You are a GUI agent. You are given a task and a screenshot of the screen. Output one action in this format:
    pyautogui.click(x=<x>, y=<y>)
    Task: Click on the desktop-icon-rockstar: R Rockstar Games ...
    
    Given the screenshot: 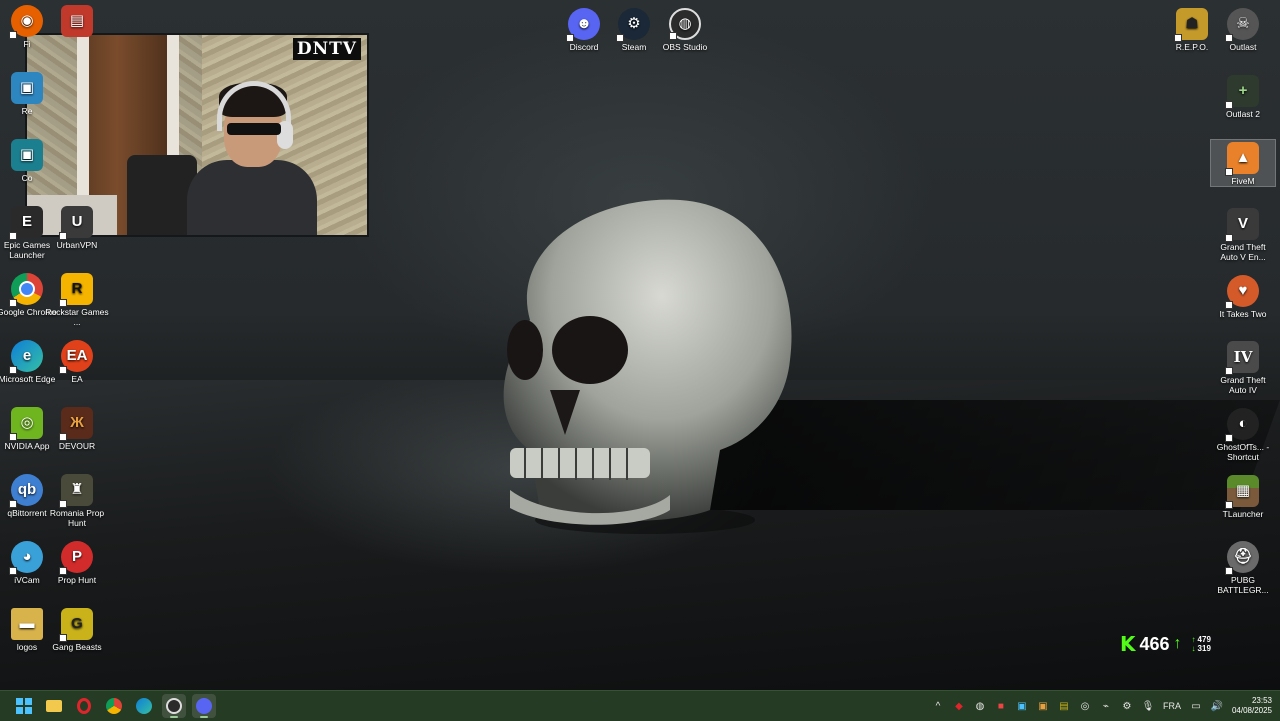 What is the action you would take?
    pyautogui.click(x=77, y=300)
    